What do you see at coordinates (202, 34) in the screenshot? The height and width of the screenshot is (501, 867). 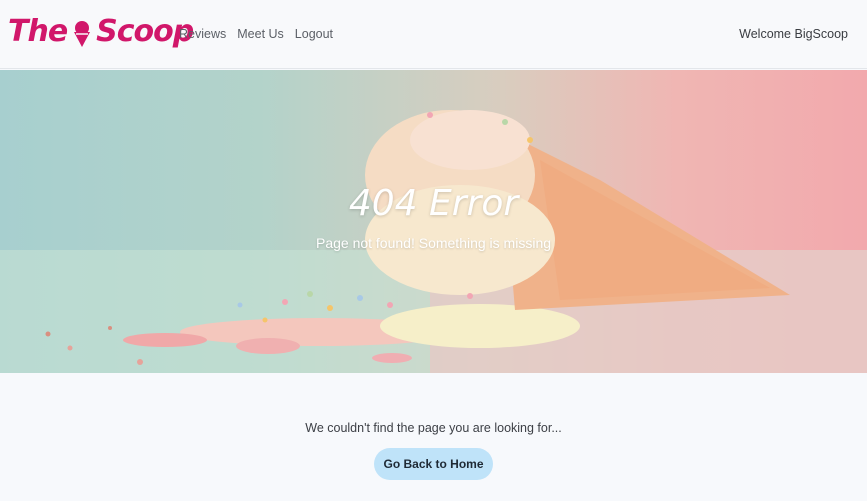 I see `nav-link-reviews: Reviews` at bounding box center [202, 34].